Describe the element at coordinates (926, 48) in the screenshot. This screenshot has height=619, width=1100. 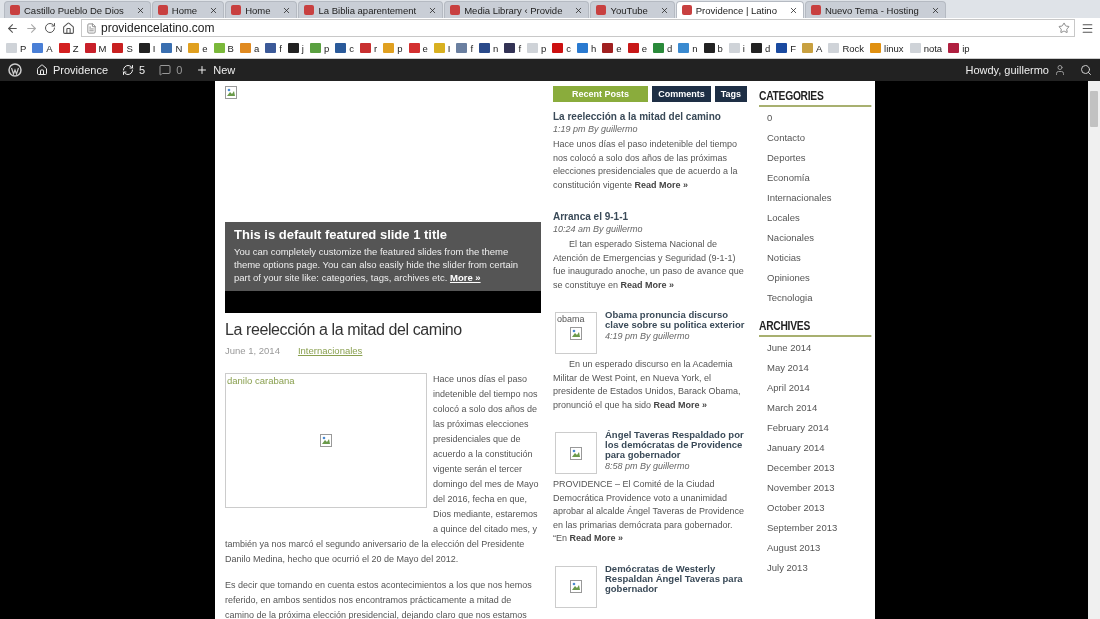
I see `bookmark: nota` at that location.